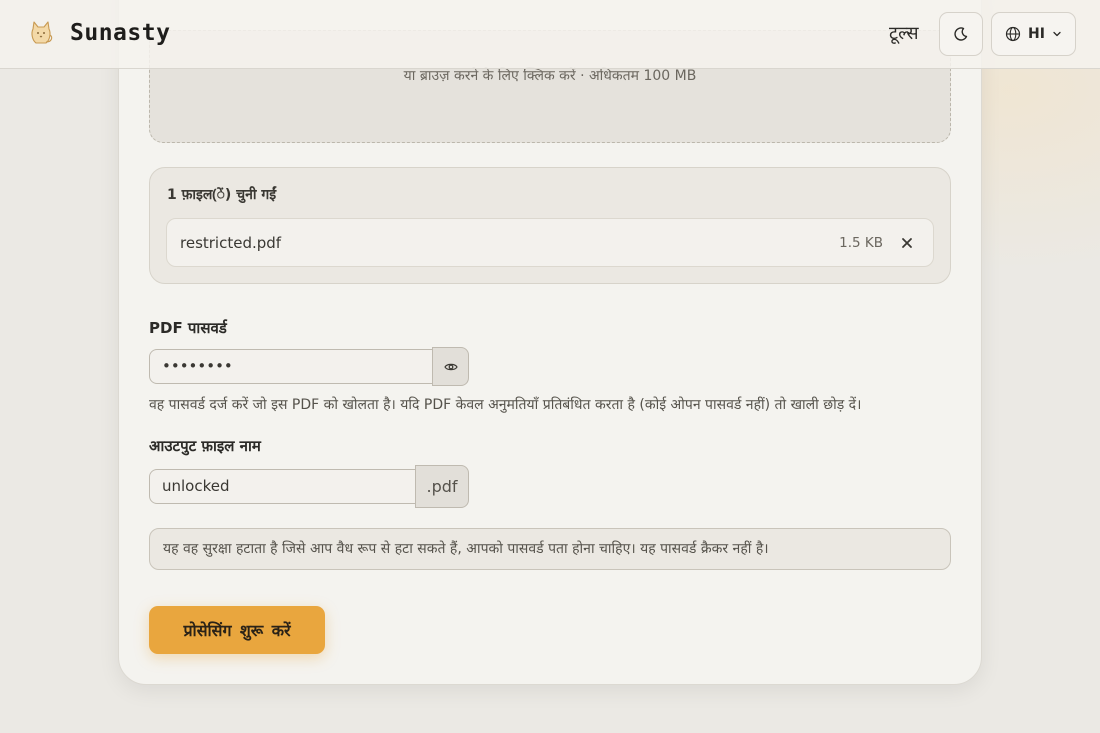 The height and width of the screenshot is (733, 1100). What do you see at coordinates (1057, 34) in the screenshot?
I see `chevron-down-icon` at bounding box center [1057, 34].